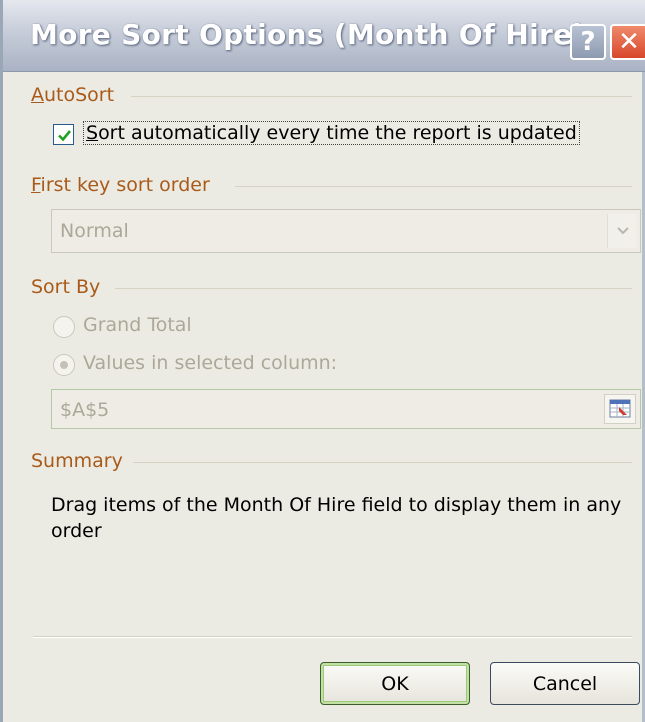 The height and width of the screenshot is (722, 645). What do you see at coordinates (395, 683) in the screenshot?
I see `ok-button: OK` at bounding box center [395, 683].